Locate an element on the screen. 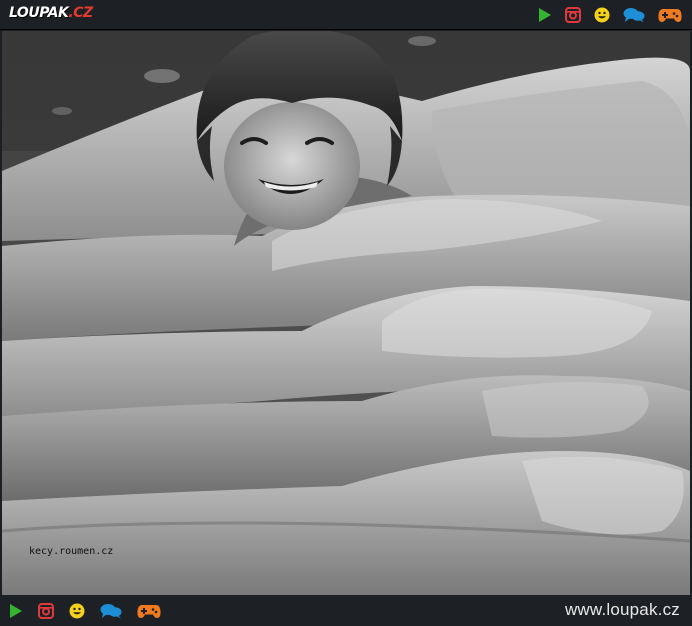 This screenshot has width=692, height=626. top-bar: LOUPAK. CZ is located at coordinates (346, 15).